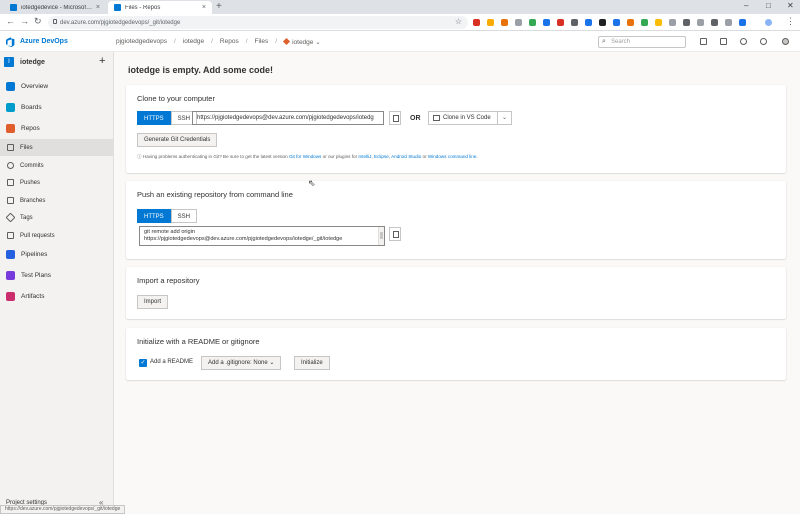  I want to click on initialize-button: Initialize, so click(312, 363).